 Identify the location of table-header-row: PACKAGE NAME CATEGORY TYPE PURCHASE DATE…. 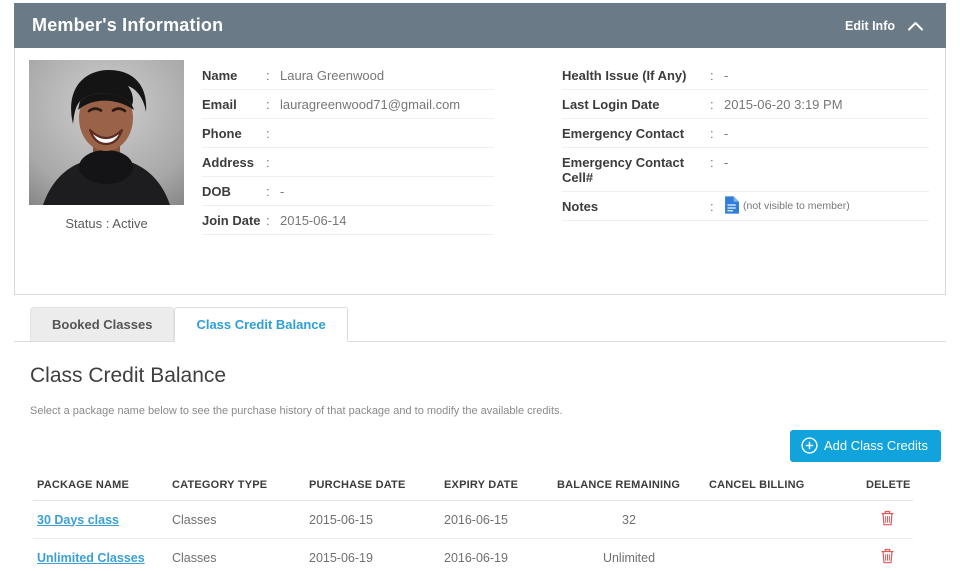
(473, 485).